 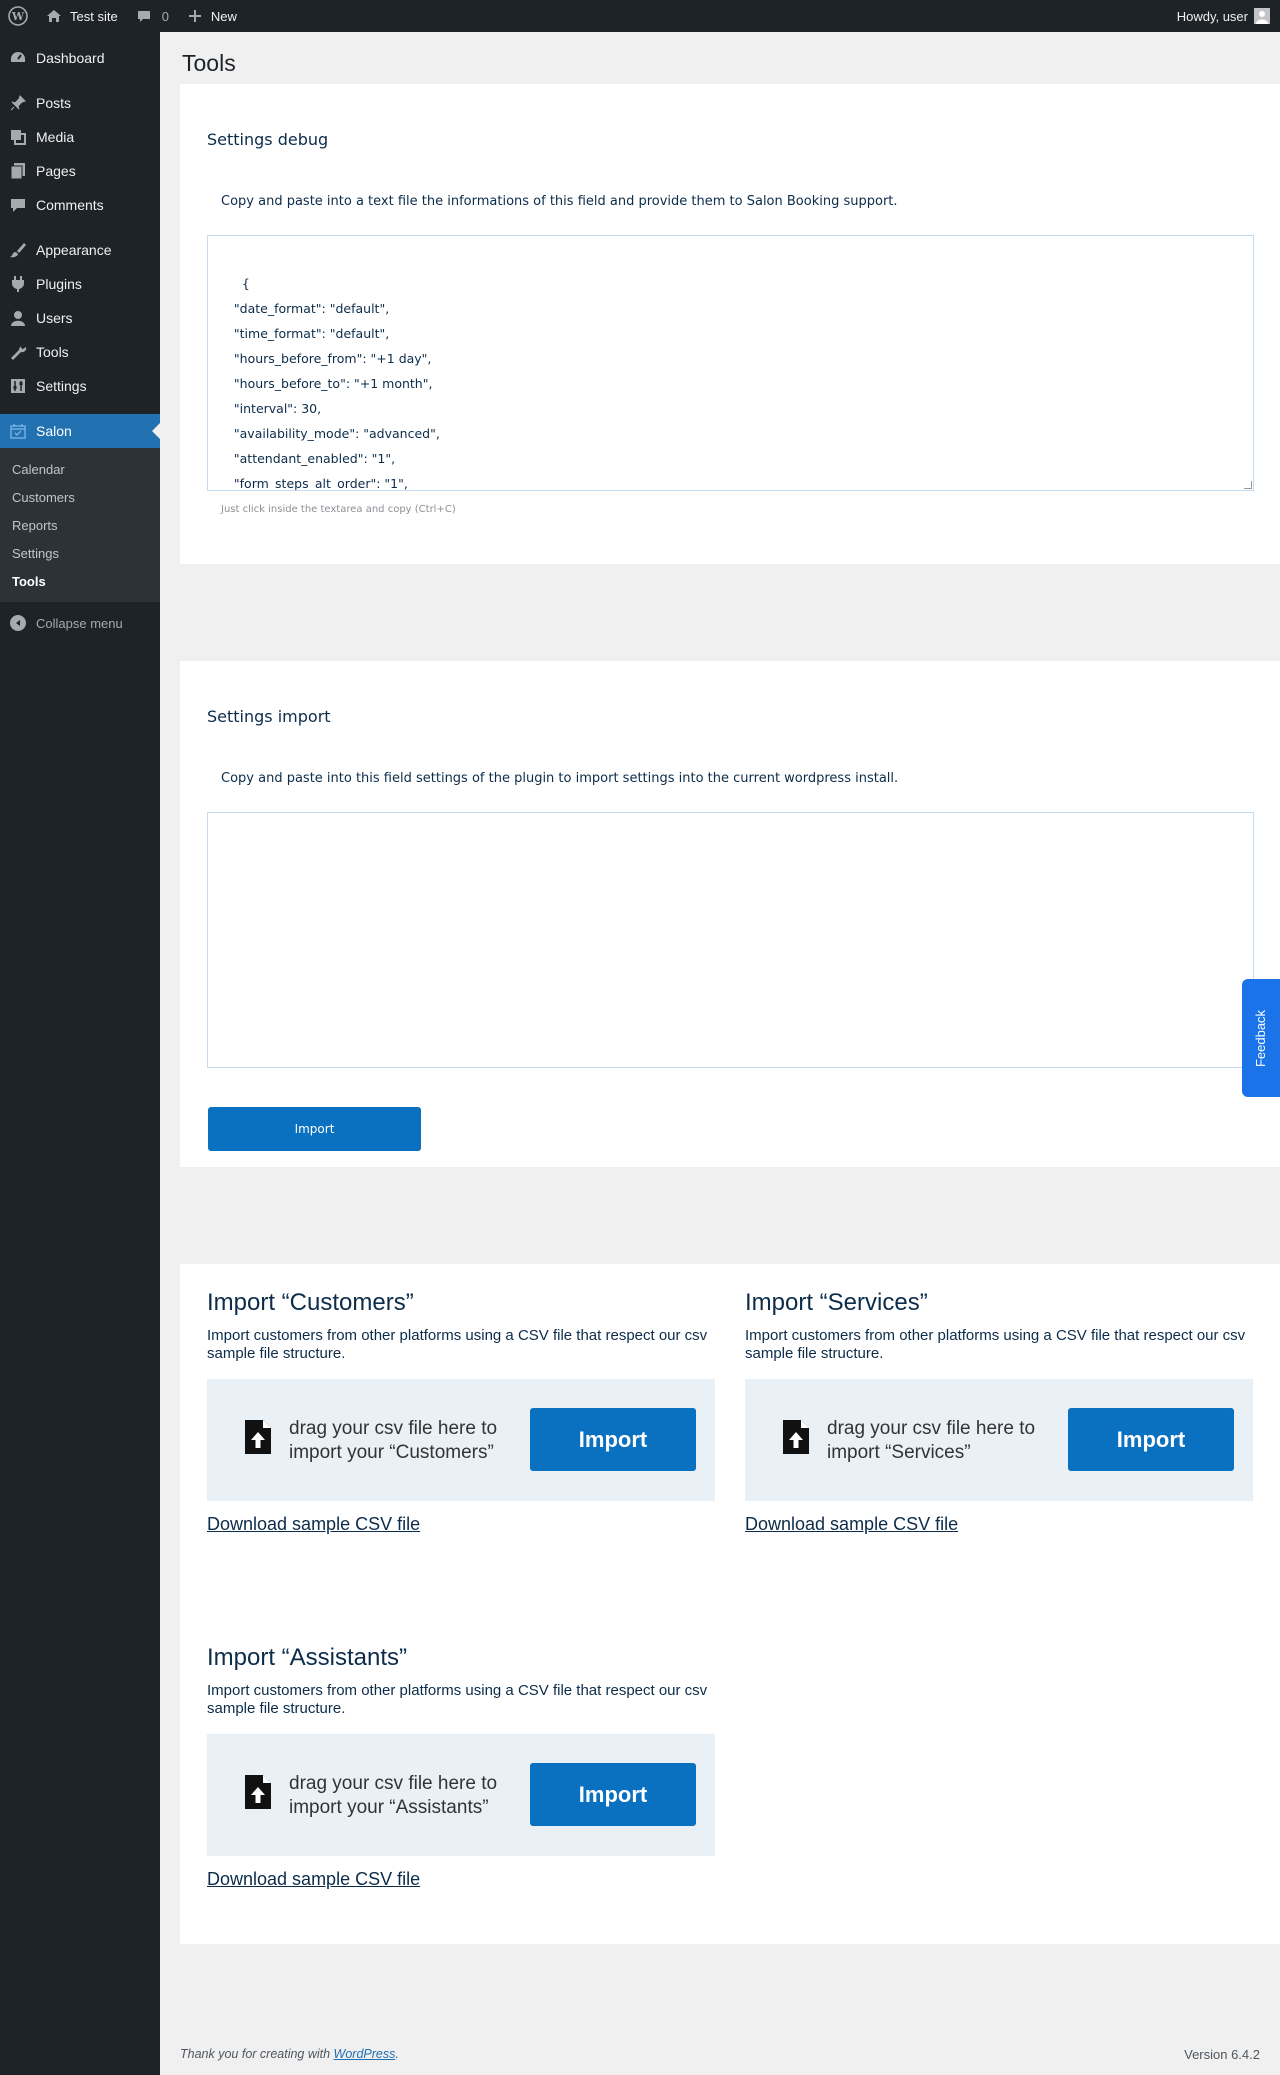 What do you see at coordinates (269, 716) in the screenshot?
I see `settings-import-heading: Settings import` at bounding box center [269, 716].